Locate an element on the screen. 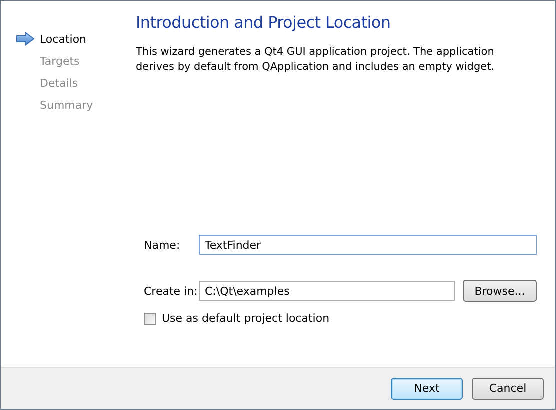  step-label: Targets is located at coordinates (60, 61).